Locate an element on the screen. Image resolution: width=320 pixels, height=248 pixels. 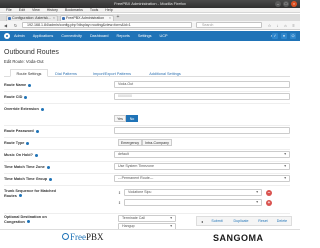
user-icon: ● is located at coordinates (284, 36).